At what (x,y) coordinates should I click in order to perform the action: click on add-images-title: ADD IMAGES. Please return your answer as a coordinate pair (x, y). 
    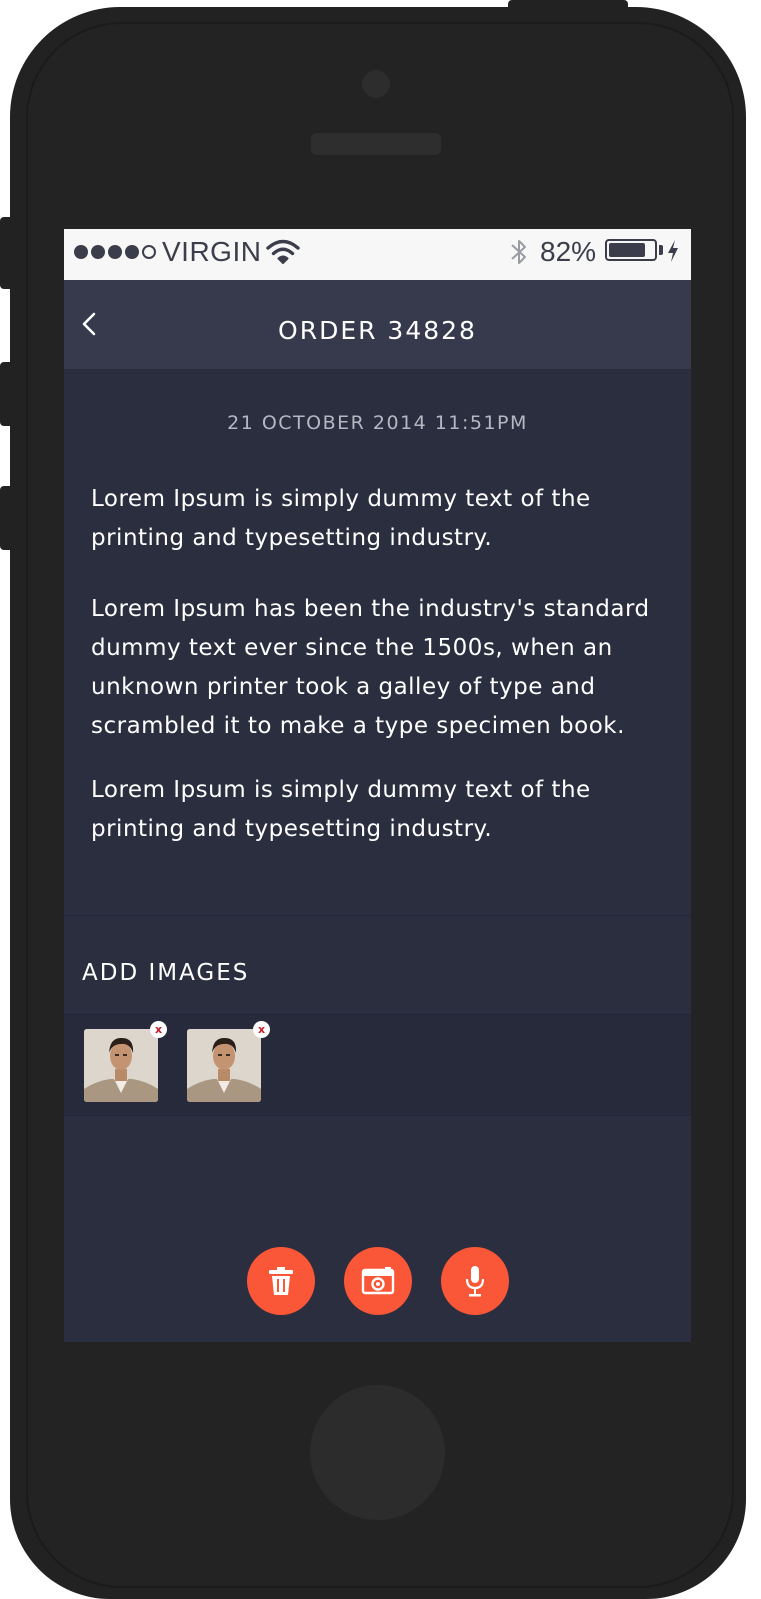
    Looking at the image, I should click on (166, 973).